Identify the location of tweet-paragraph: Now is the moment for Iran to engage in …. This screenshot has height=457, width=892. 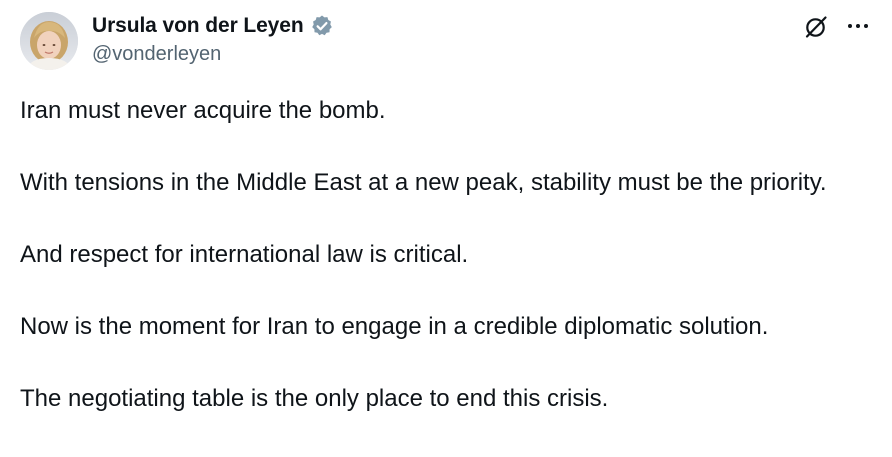
(394, 326).